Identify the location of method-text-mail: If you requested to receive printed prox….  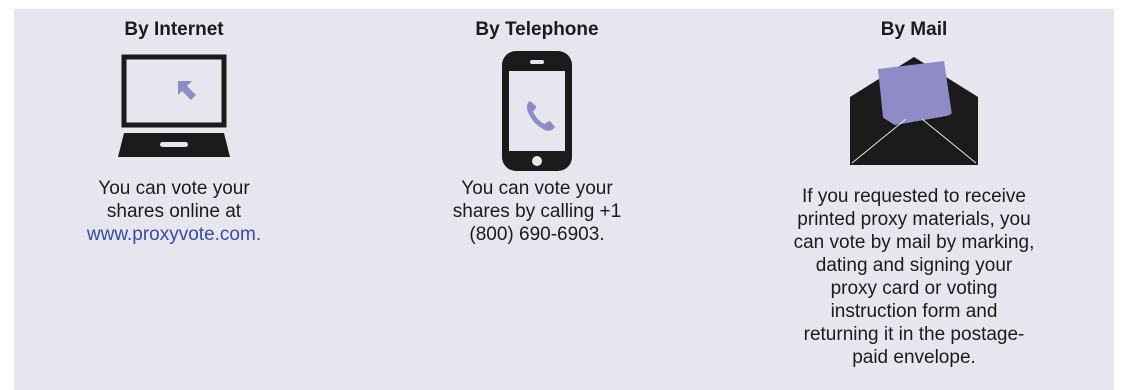
(914, 277).